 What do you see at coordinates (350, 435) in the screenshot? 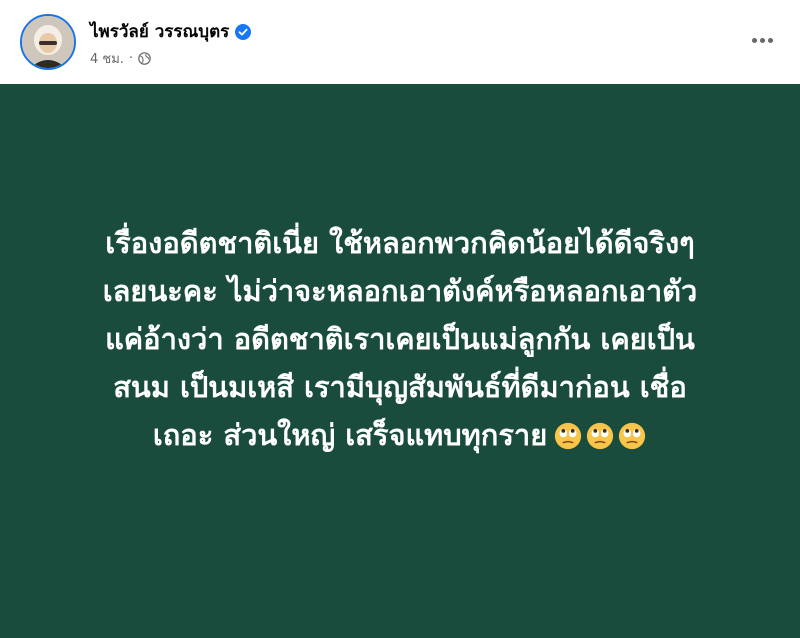
I see `post-text-line: เถอะ ส่วนใหญ่ เสร็จแทบทุกราย` at bounding box center [350, 435].